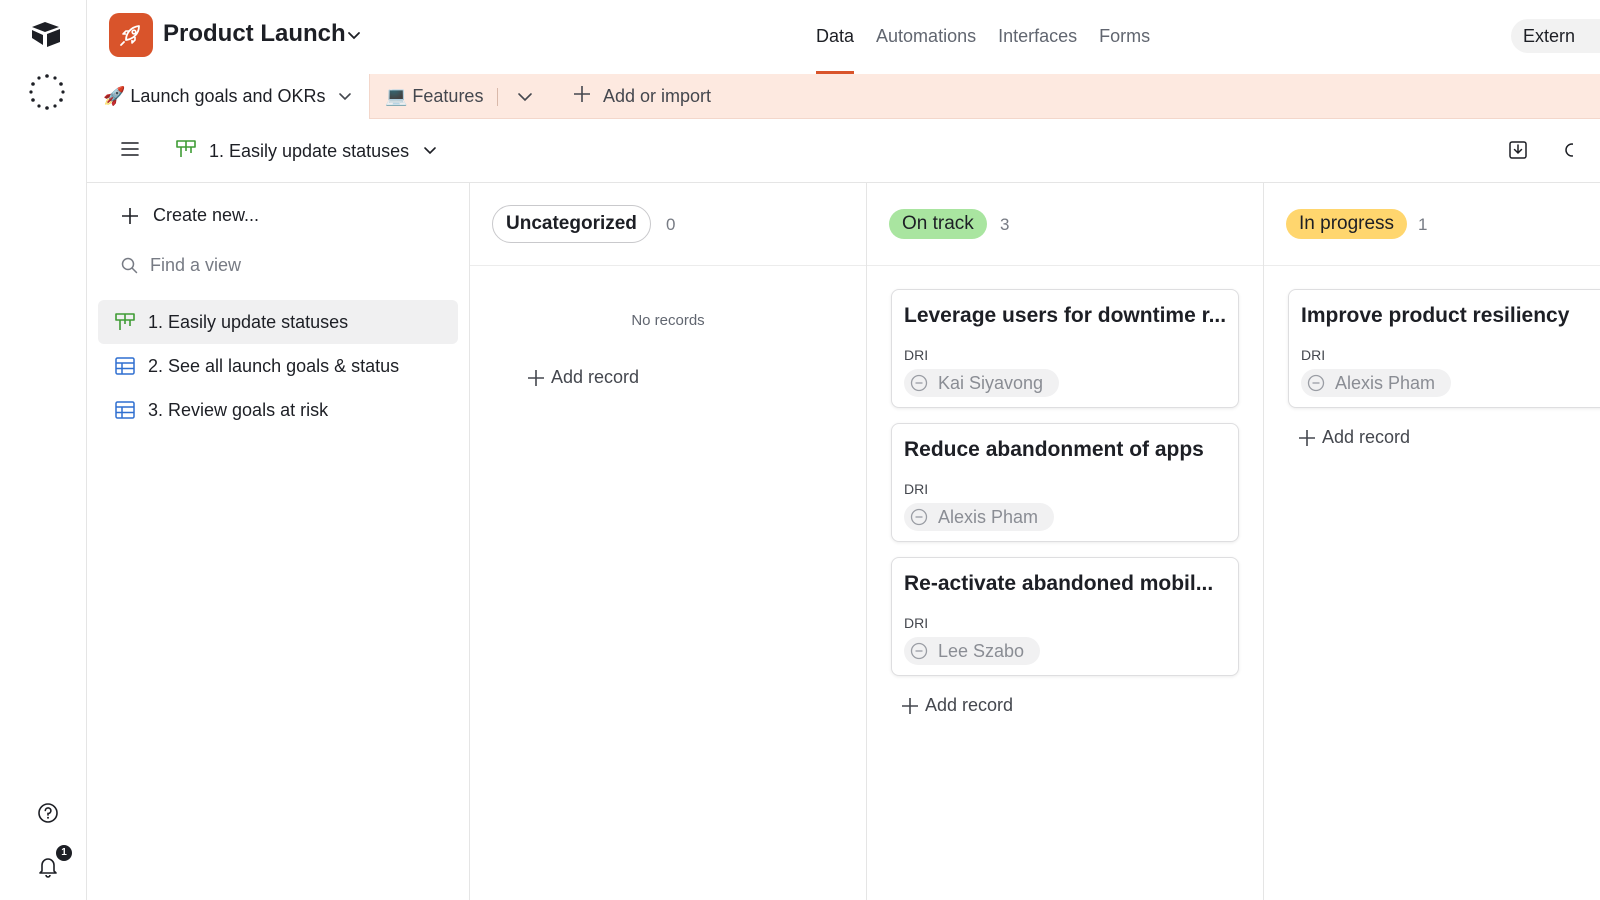 The height and width of the screenshot is (900, 1600). I want to click on table-tab-launch-goals: 🚀 Launch goals and OKRs, so click(228, 96).